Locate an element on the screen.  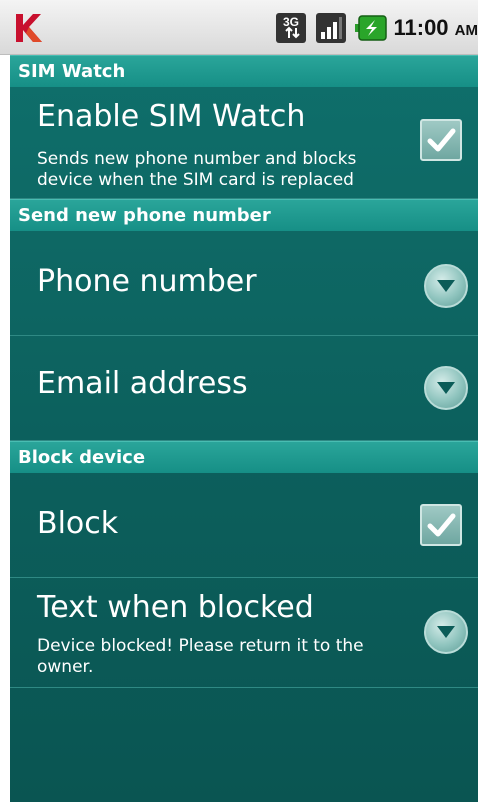
signal-strength-icon is located at coordinates (331, 27).